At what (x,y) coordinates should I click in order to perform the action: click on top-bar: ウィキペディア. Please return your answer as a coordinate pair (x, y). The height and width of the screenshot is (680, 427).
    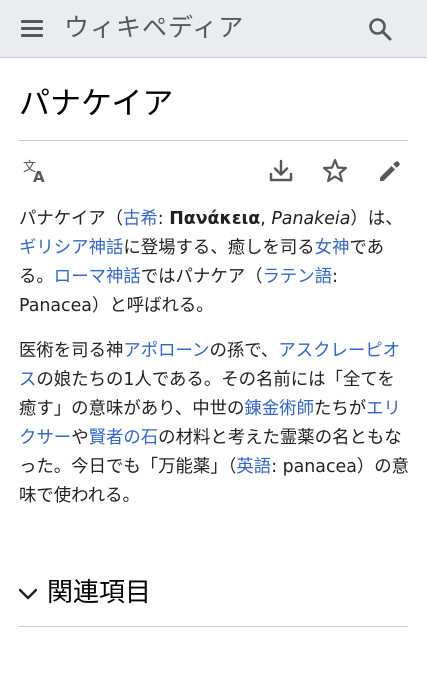
    Looking at the image, I should click on (213, 29).